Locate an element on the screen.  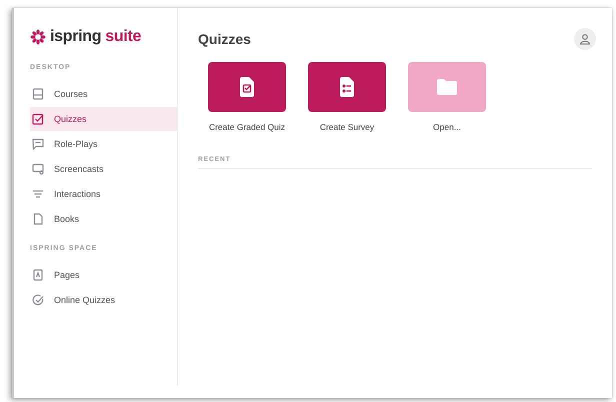
document-icon is located at coordinates (38, 219).